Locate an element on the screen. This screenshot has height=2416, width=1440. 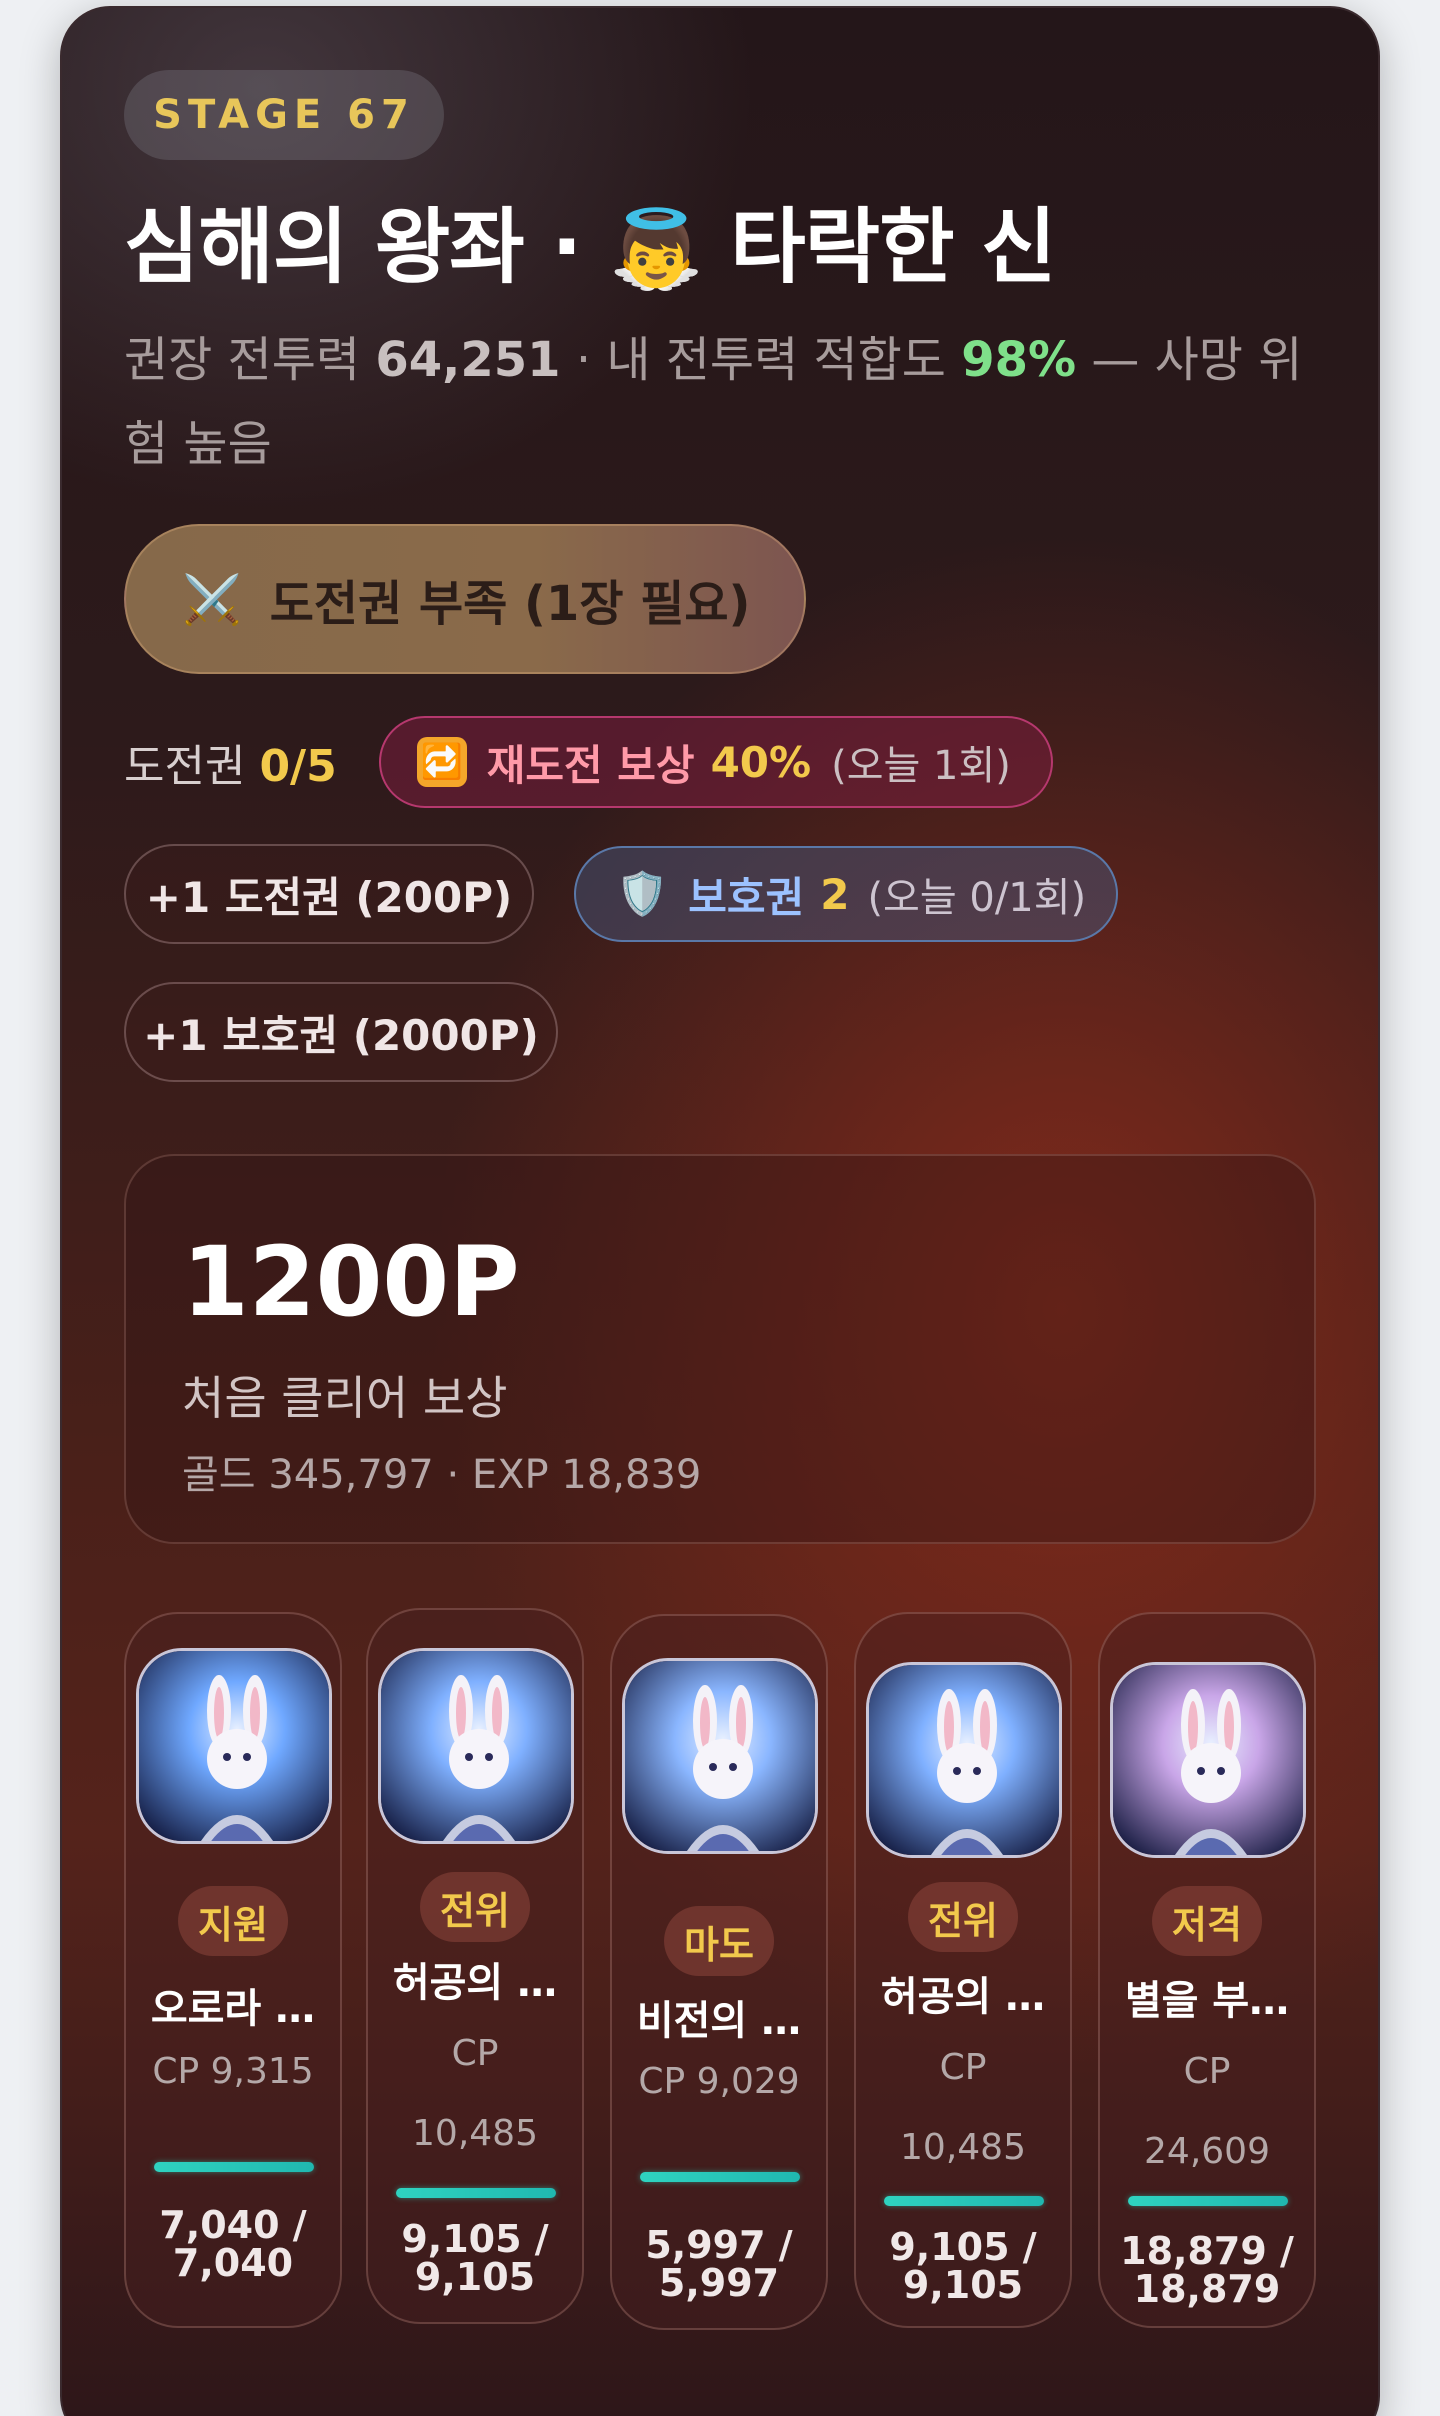
ticket-count: 도전권 0/5 is located at coordinates (230, 762).